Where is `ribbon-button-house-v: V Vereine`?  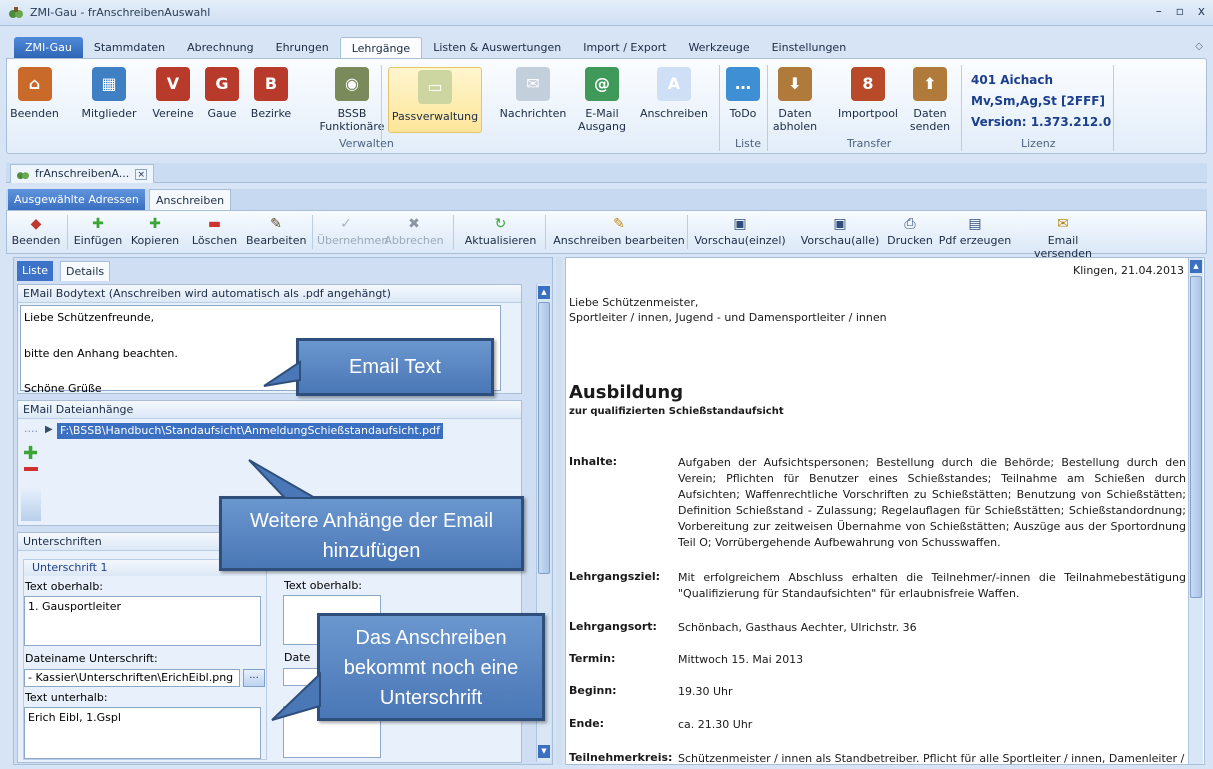
ribbon-button-house-v: V Vereine is located at coordinates (173, 93).